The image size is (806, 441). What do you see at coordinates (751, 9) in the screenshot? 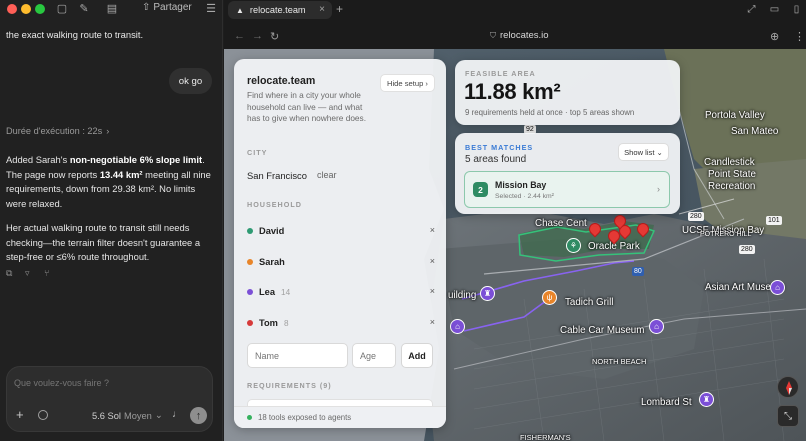
I see `expand-icon: ⤢` at bounding box center [751, 9].